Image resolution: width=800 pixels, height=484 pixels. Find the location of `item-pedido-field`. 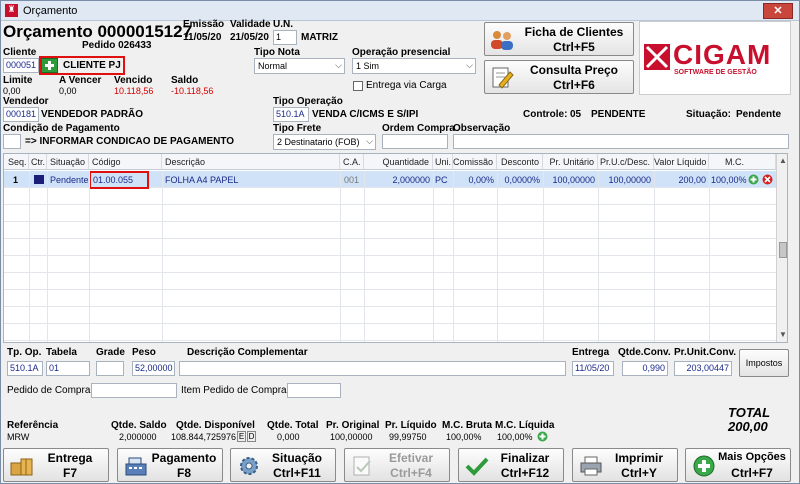

item-pedido-field is located at coordinates (314, 390).